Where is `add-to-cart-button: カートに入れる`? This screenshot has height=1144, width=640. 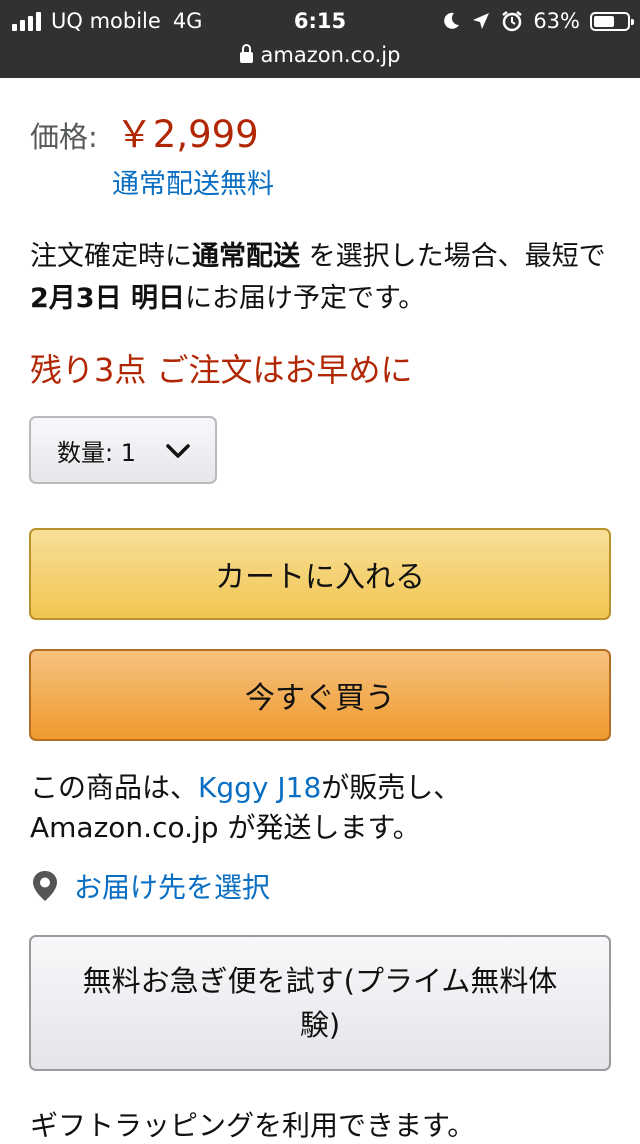 add-to-cart-button: カートに入れる is located at coordinates (320, 574).